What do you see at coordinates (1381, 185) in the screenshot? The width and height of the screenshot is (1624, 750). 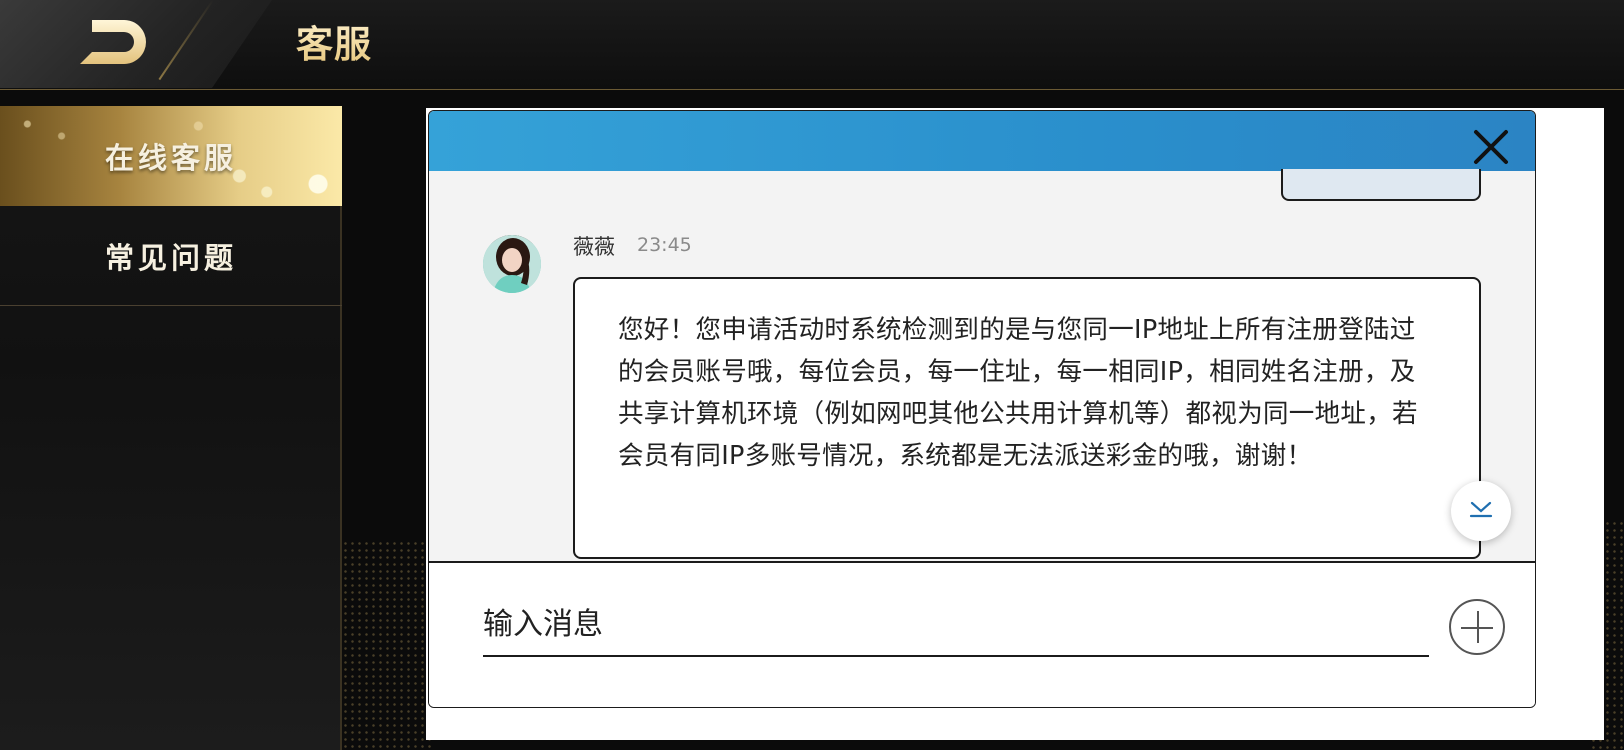 I see `previous-message-bubble` at bounding box center [1381, 185].